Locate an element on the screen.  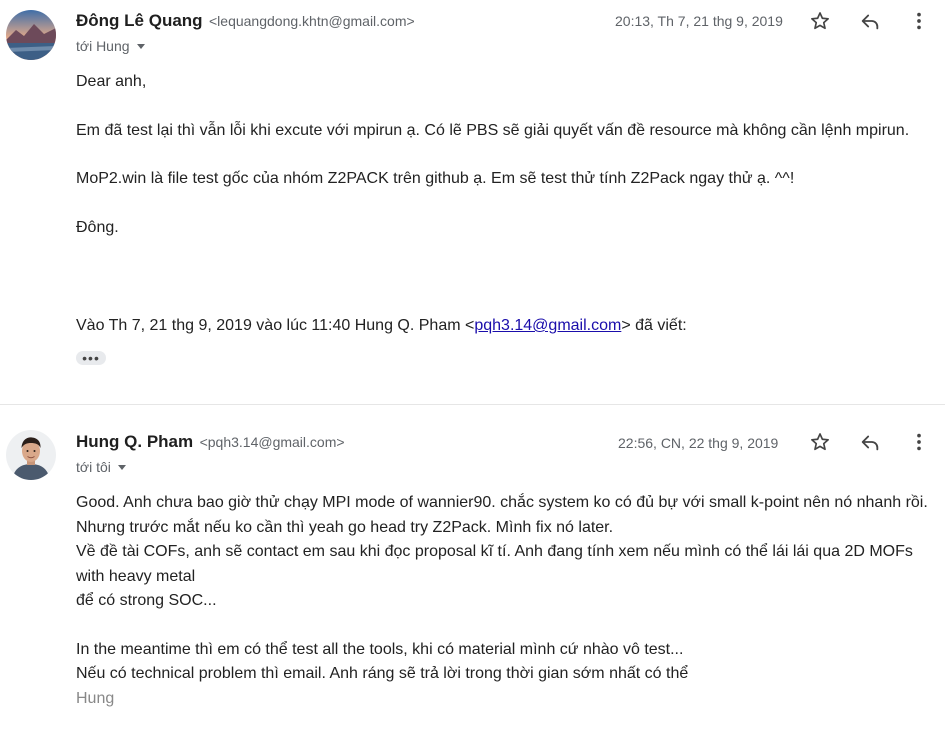
quote-suffix: > đã viết: is located at coordinates (654, 325).